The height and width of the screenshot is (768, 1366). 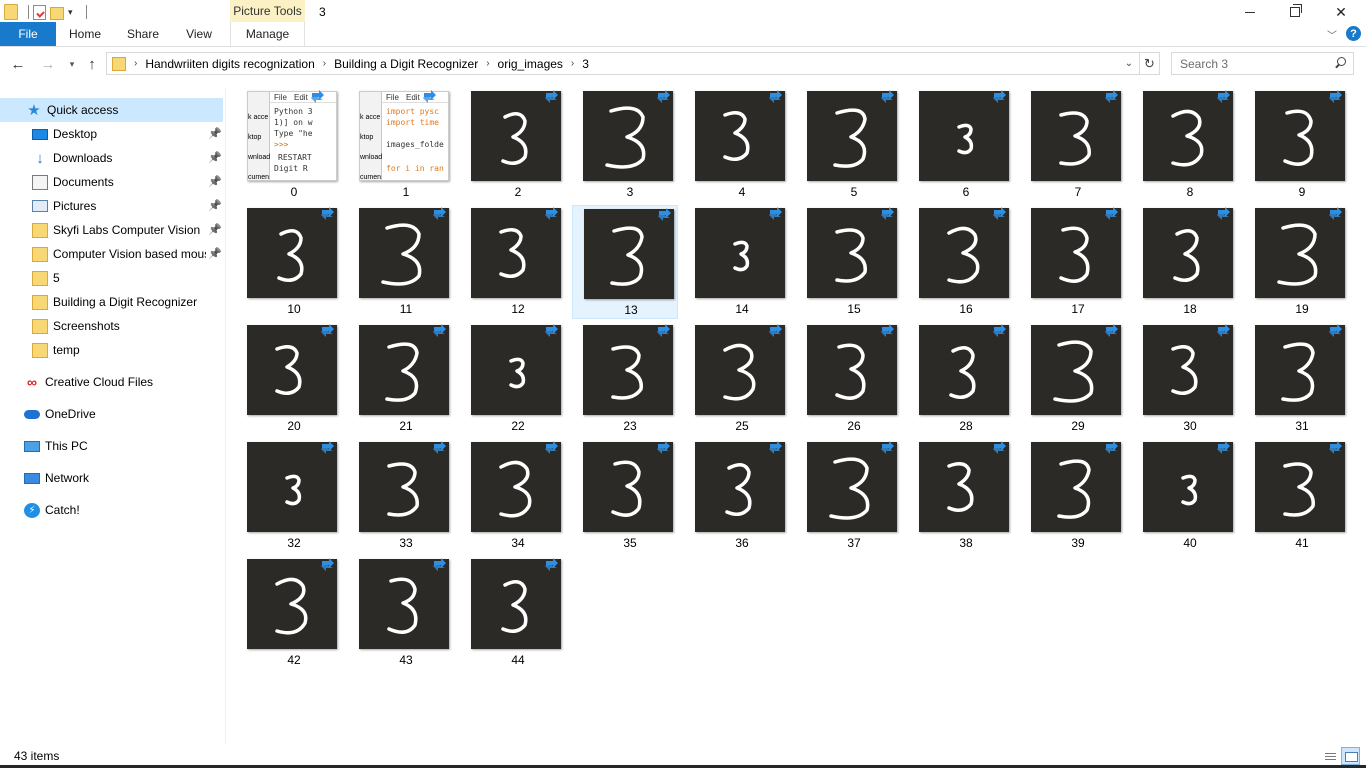 I want to click on file-item: 14, so click(x=737, y=262).